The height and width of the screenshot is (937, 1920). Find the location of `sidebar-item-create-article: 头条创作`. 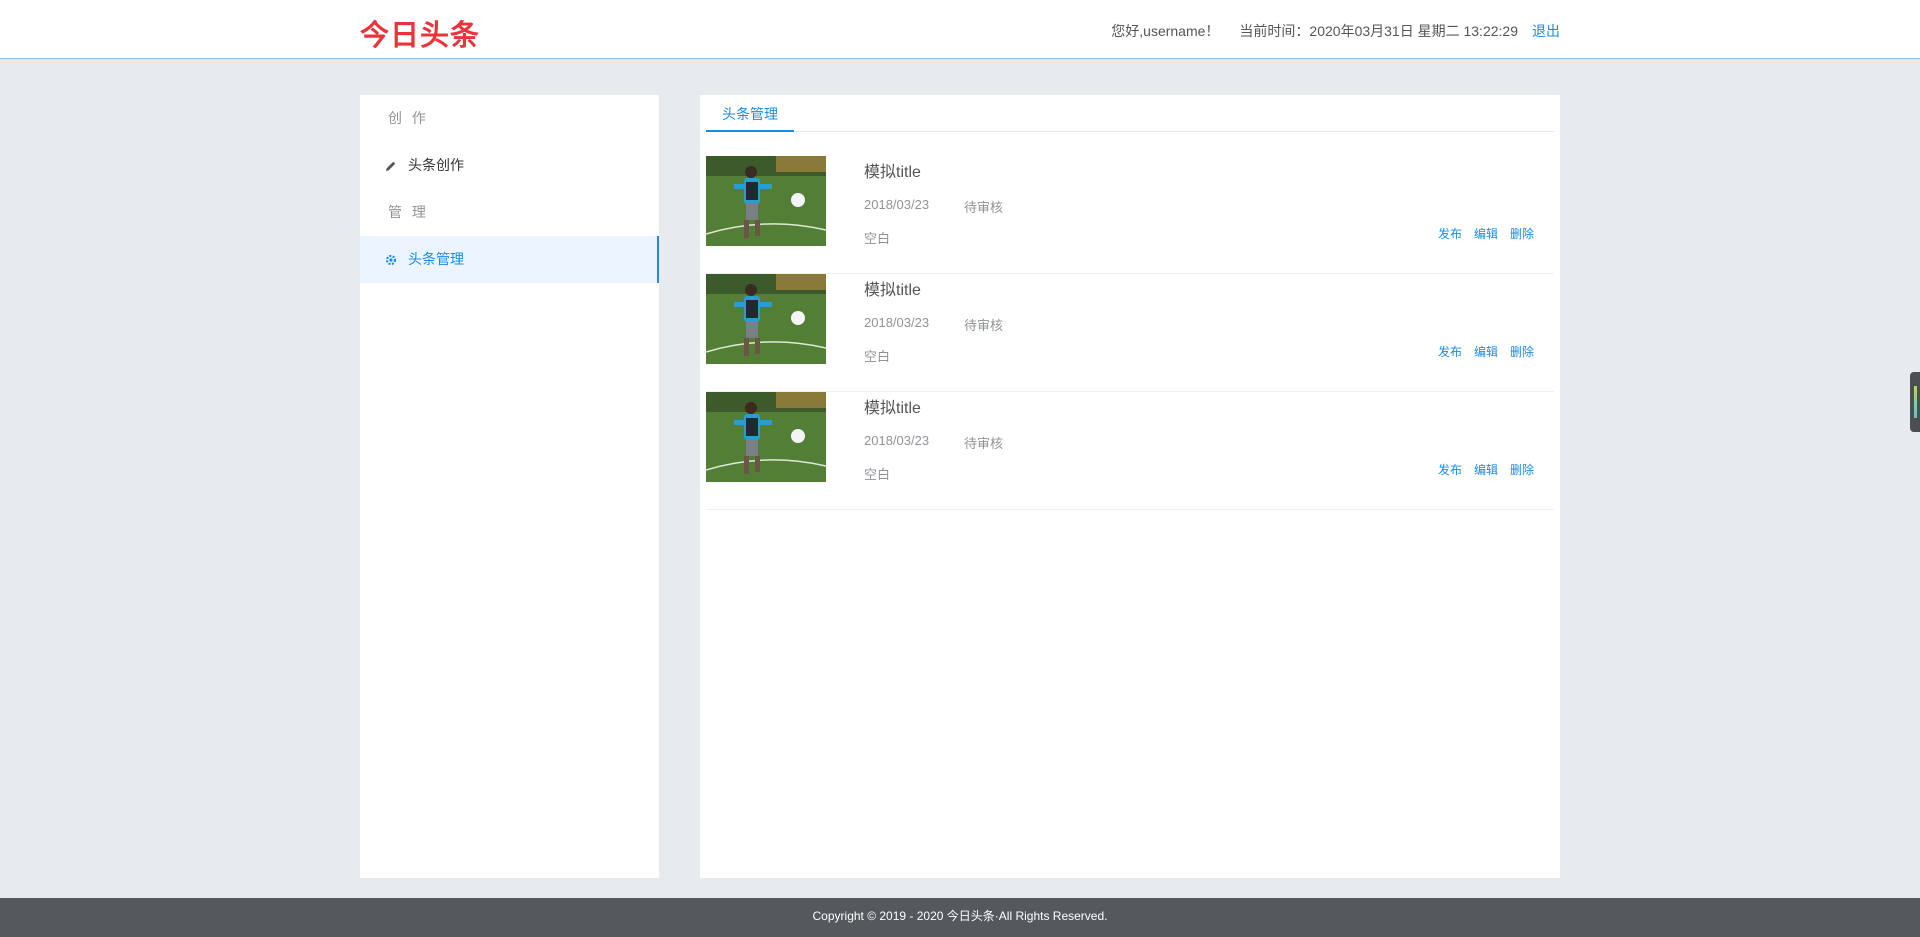

sidebar-item-create-article: 头条创作 is located at coordinates (509, 165).